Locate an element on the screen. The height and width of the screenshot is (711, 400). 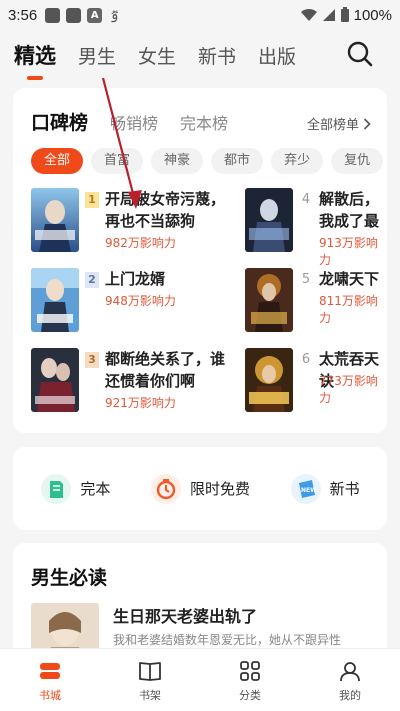
genre-chips: 全部 首富 神豪 都市 弃少 复仇 is located at coordinates (209, 162).